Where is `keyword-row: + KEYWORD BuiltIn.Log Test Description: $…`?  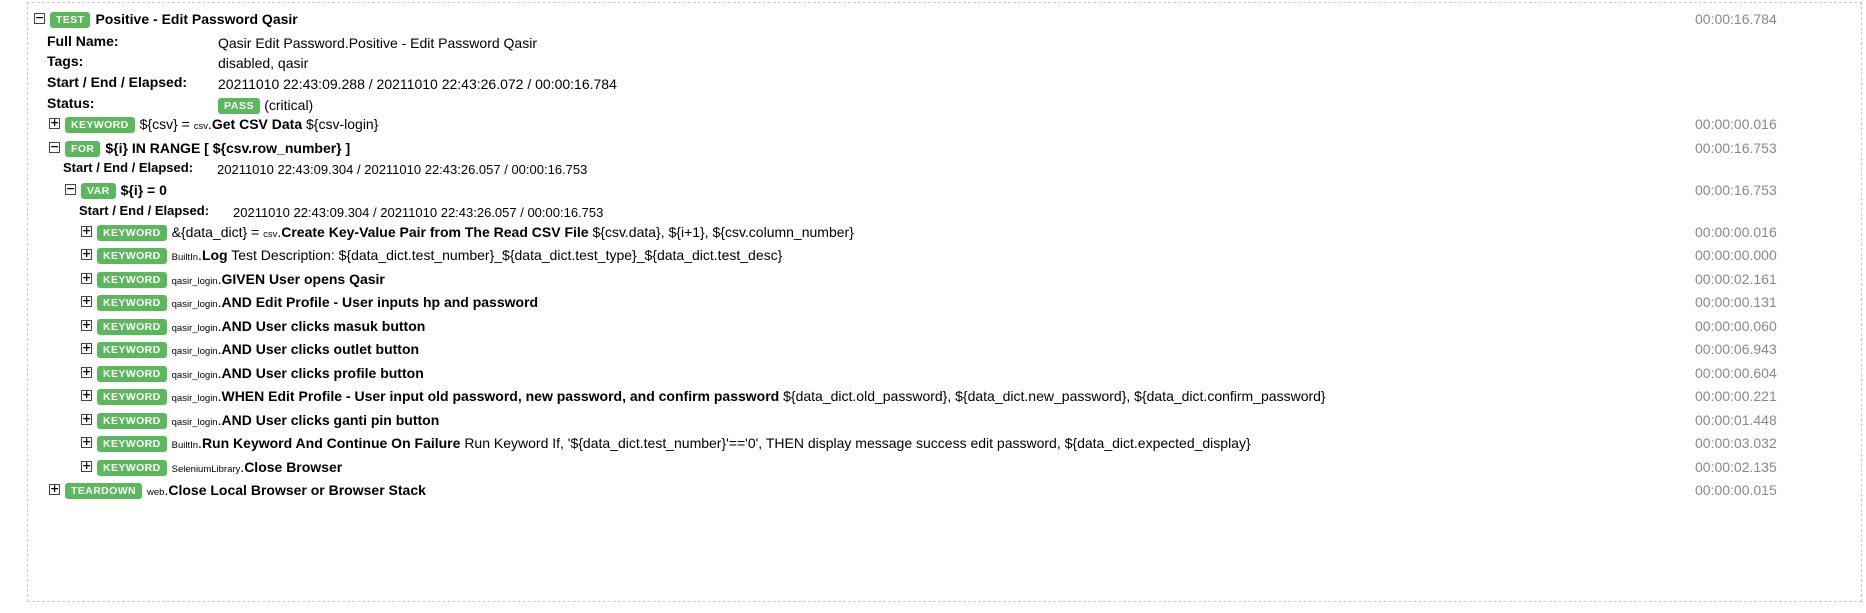 keyword-row: + KEYWORD BuiltIn.Log Test Description: $… is located at coordinates (944, 255).